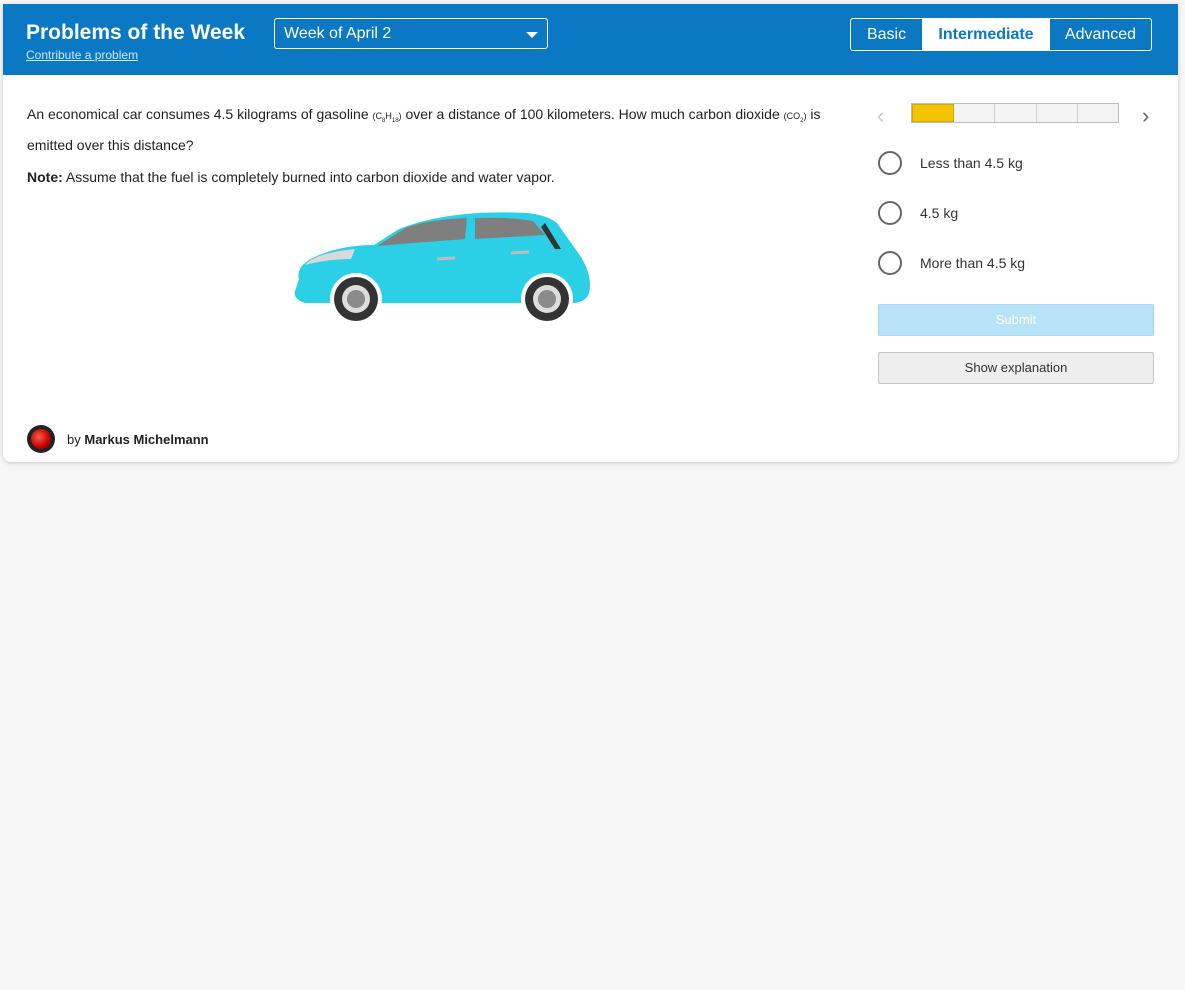  I want to click on answer-label: Less than 4.5 kg, so click(971, 163).